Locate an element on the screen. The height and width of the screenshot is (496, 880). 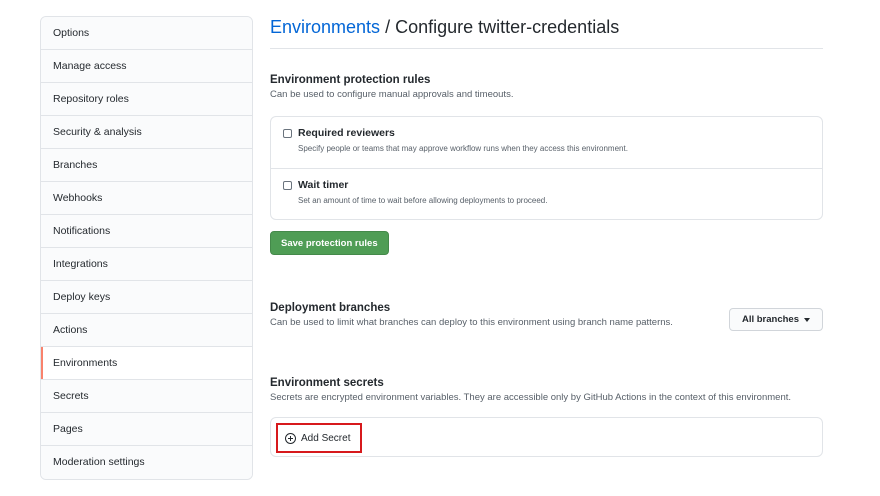
sidebar-item-security-analysis: Security & analysis is located at coordinates (146, 132).